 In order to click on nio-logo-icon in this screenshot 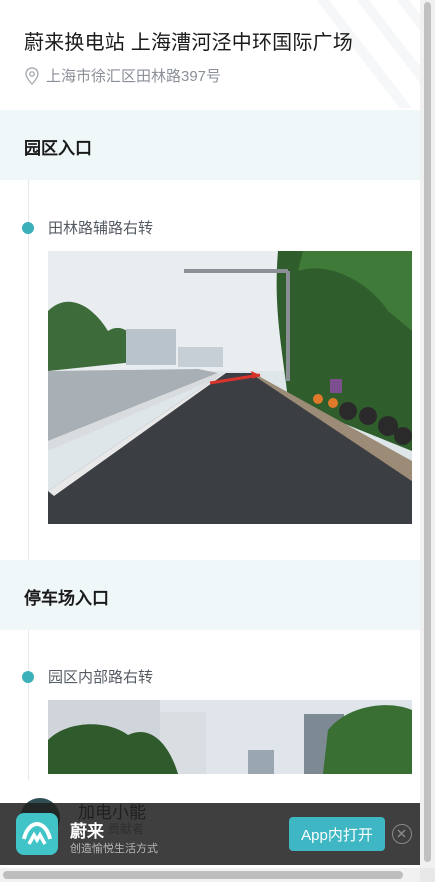, I will do `click(37, 834)`.